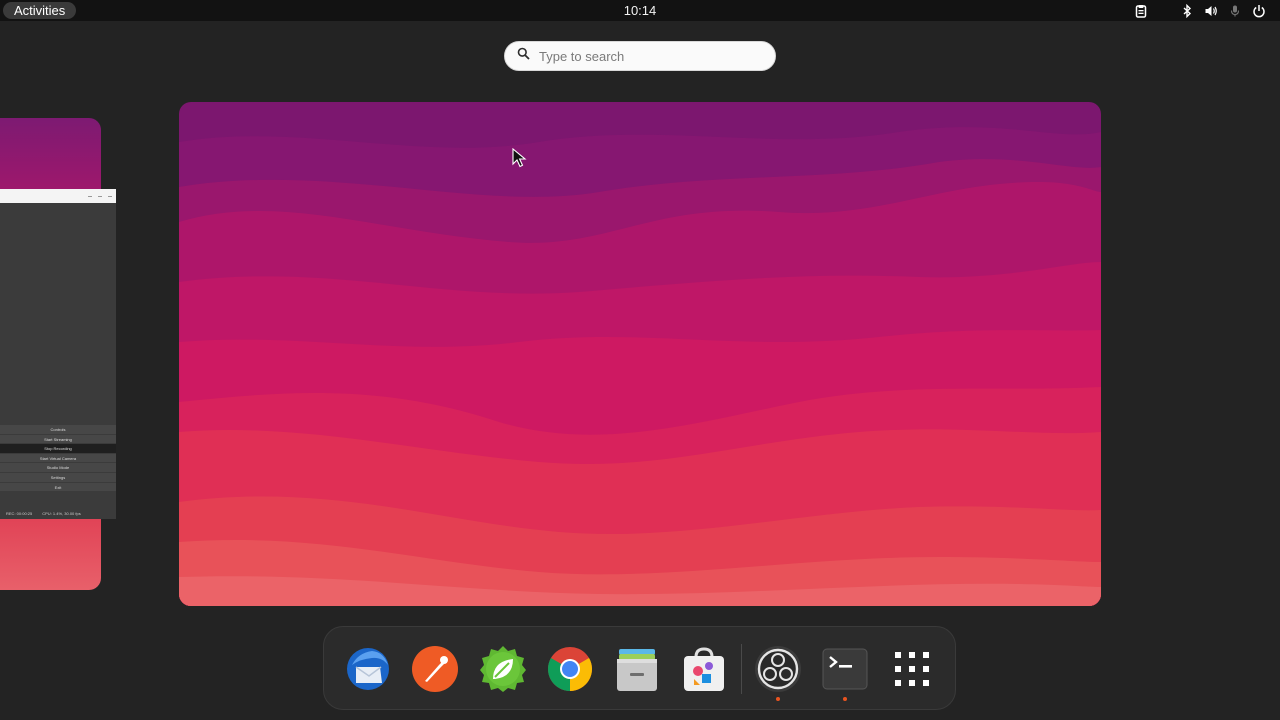 Image resolution: width=1280 pixels, height=720 pixels. I want to click on obs-menu-item: Studio Mode, so click(58, 468).